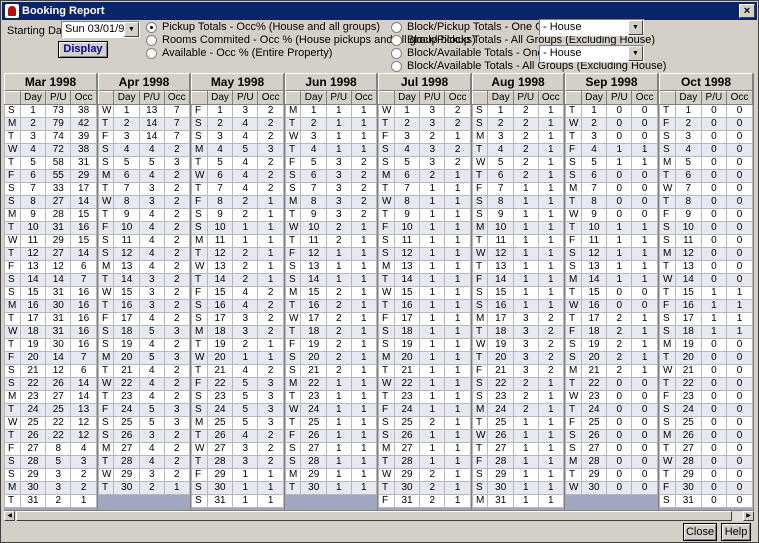 The width and height of the screenshot is (759, 543). What do you see at coordinates (517, 384) in the screenshot?
I see `table-row: S 22 2 1` at bounding box center [517, 384].